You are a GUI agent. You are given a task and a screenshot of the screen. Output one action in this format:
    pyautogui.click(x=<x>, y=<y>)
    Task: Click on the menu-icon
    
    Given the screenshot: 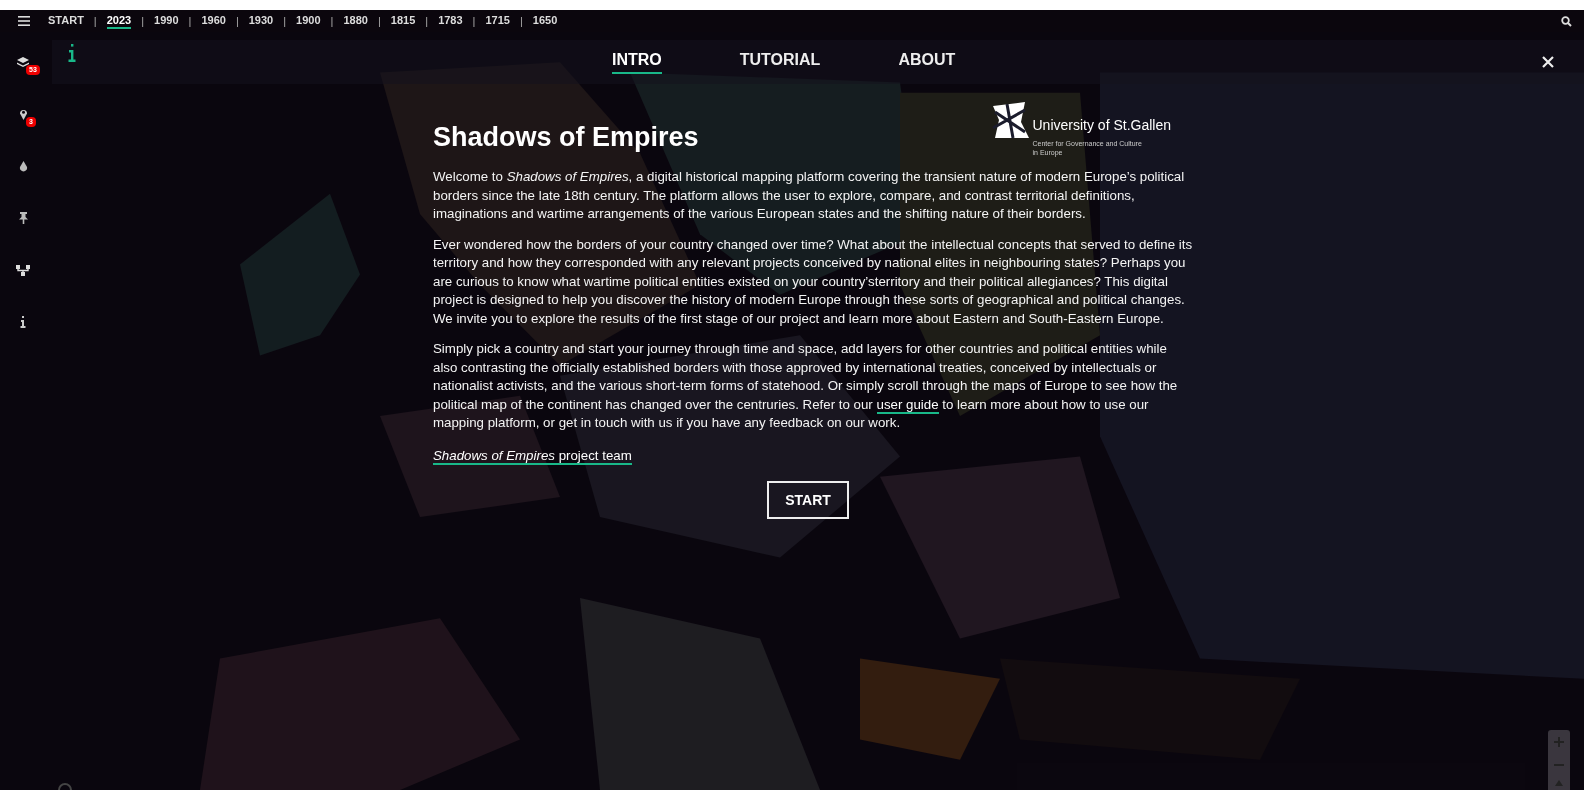 What is the action you would take?
    pyautogui.click(x=24, y=21)
    